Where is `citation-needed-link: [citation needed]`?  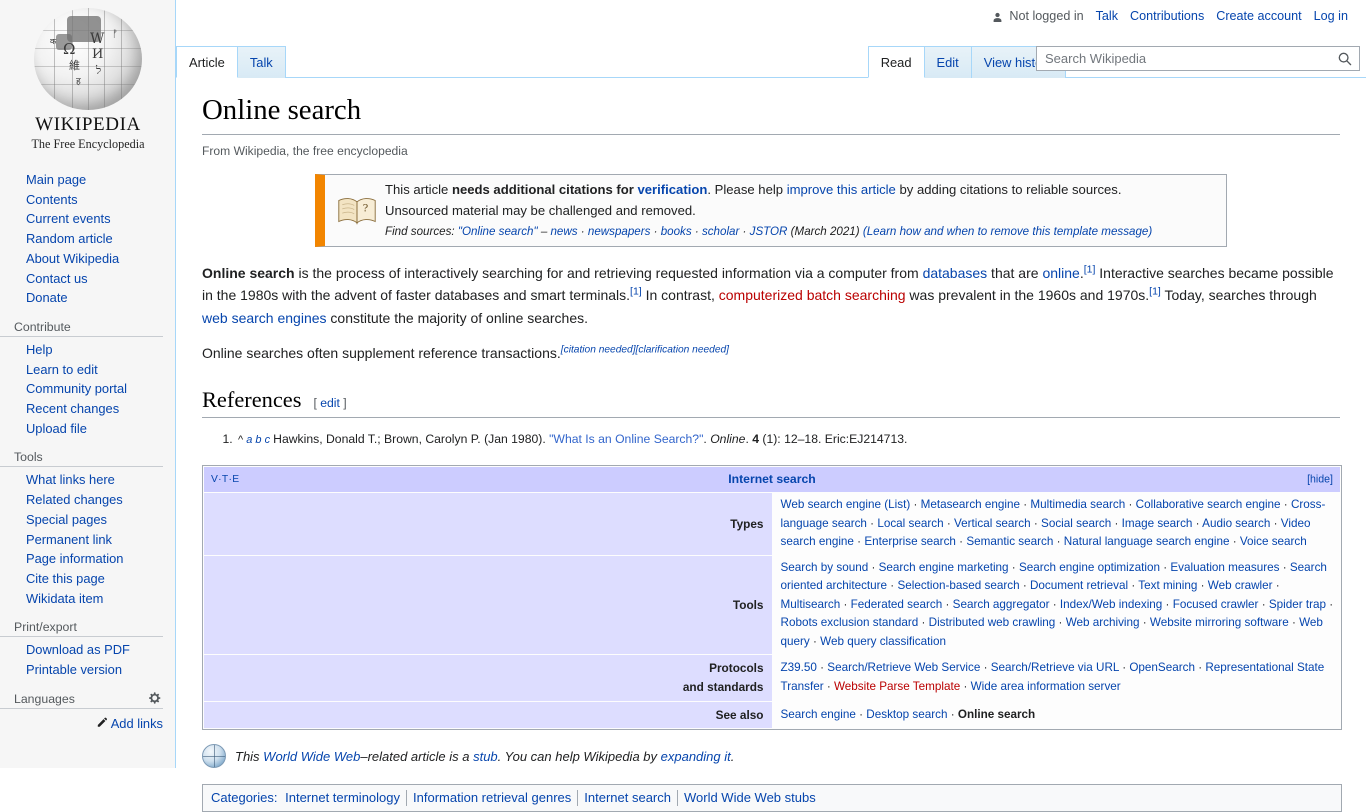 citation-needed-link: [citation needed] is located at coordinates (598, 350).